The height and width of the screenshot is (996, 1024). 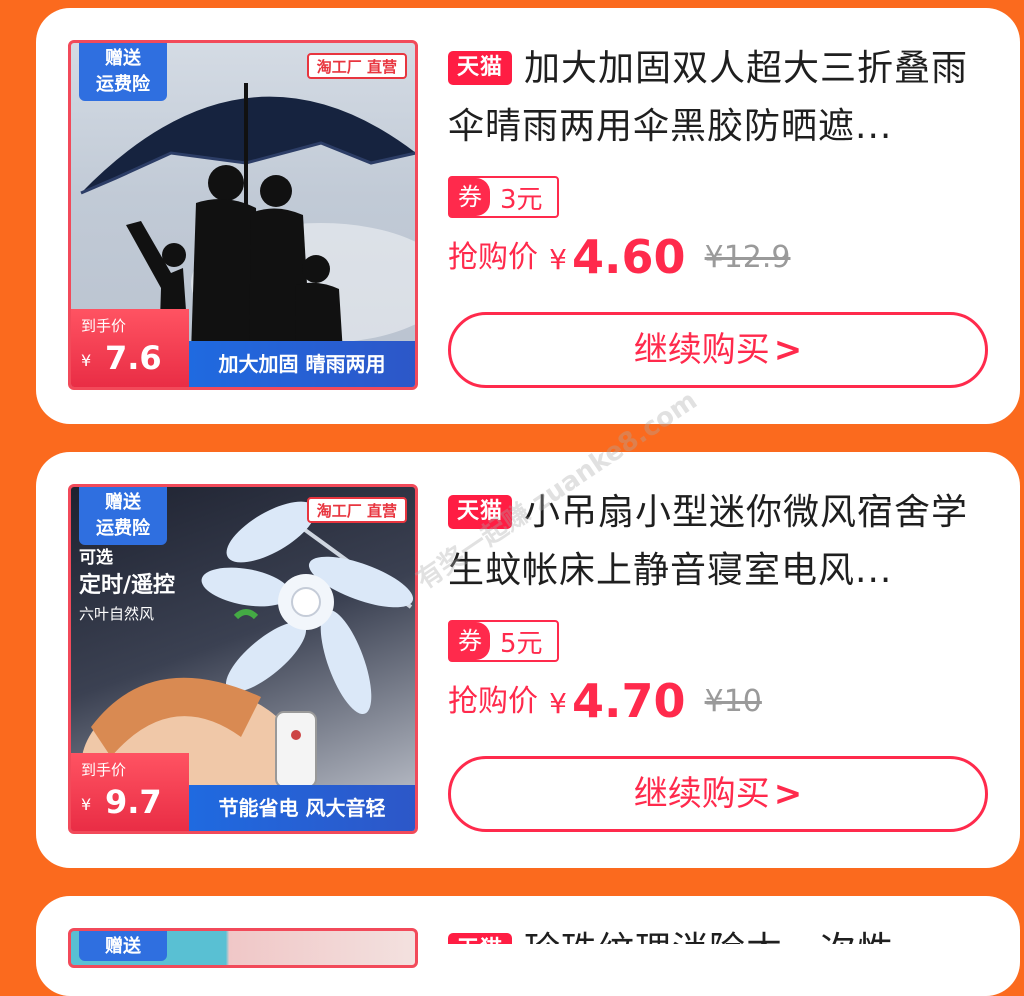 What do you see at coordinates (133, 358) in the screenshot?
I see `hand-price-value: 7.6` at bounding box center [133, 358].